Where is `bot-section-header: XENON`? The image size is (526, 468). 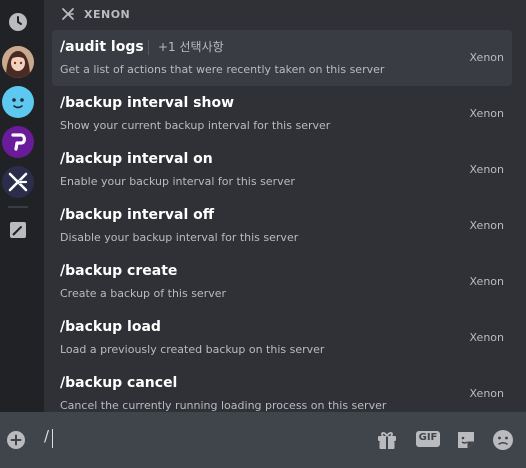 bot-section-header: XENON is located at coordinates (285, 14).